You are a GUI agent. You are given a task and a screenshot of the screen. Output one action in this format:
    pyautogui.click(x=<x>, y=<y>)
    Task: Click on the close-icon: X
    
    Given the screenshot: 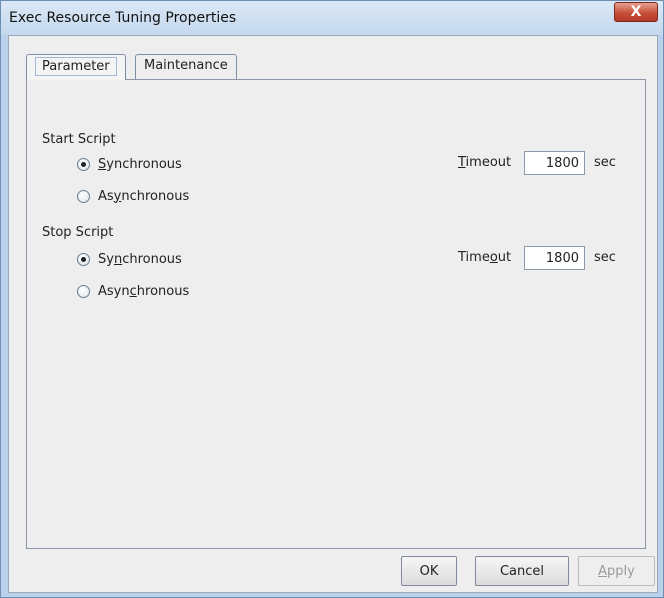 What is the action you would take?
    pyautogui.click(x=636, y=12)
    